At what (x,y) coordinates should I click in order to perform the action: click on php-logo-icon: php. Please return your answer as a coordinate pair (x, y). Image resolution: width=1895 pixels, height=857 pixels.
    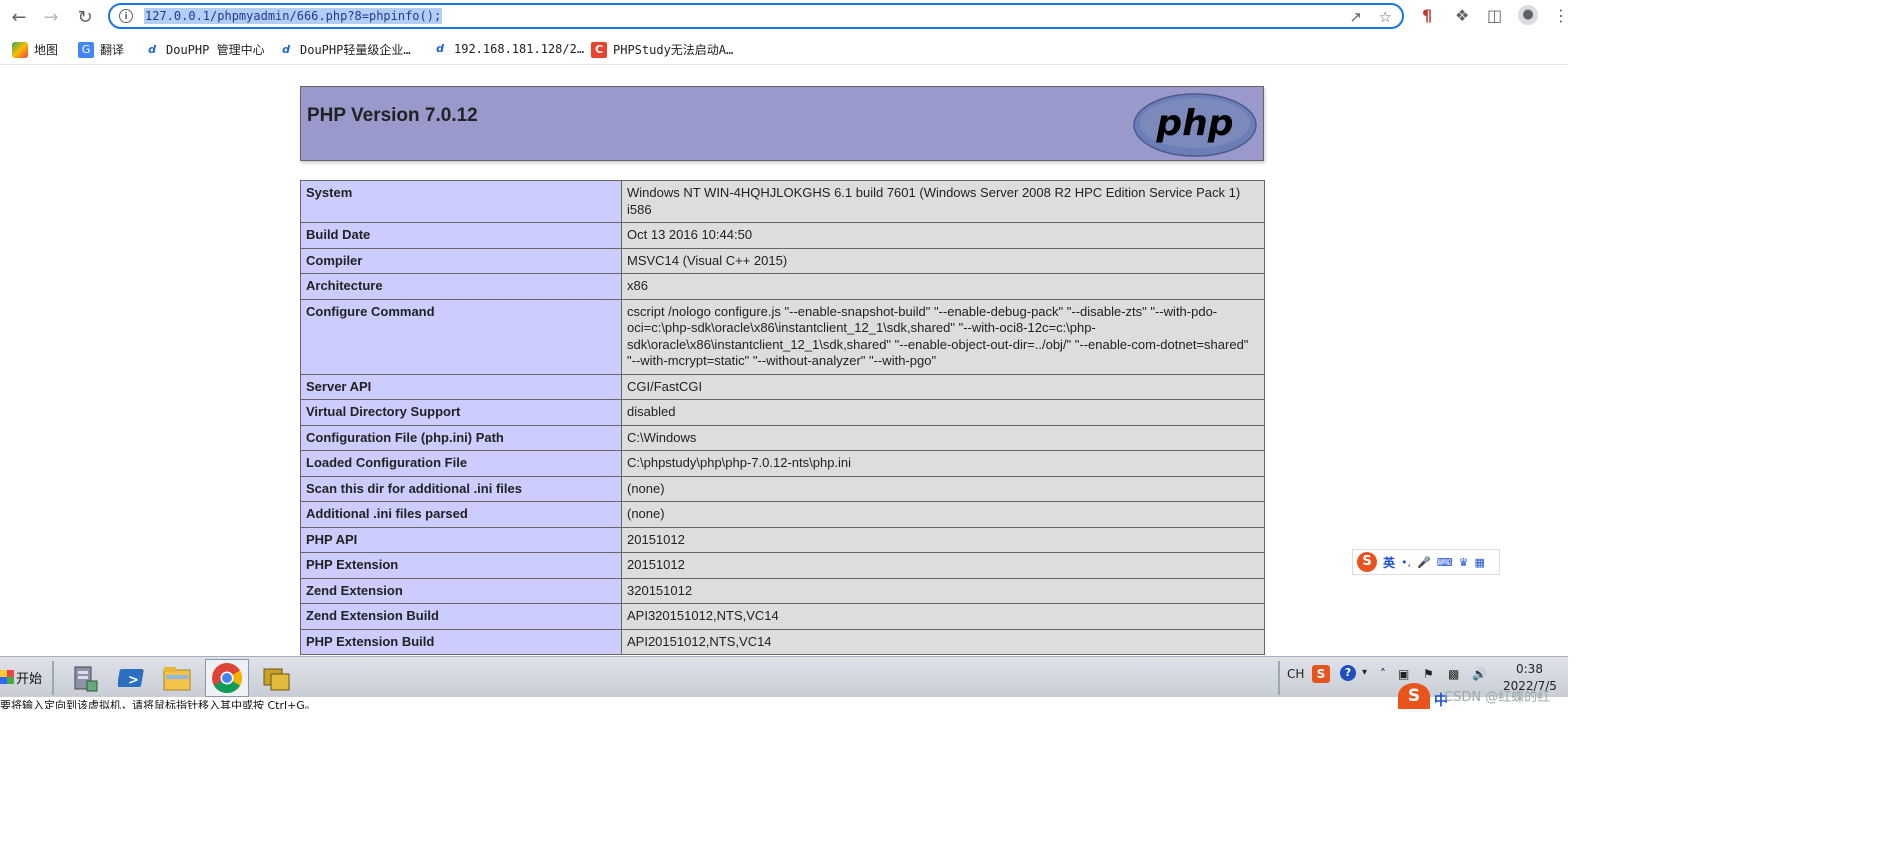
    Looking at the image, I should click on (1195, 125).